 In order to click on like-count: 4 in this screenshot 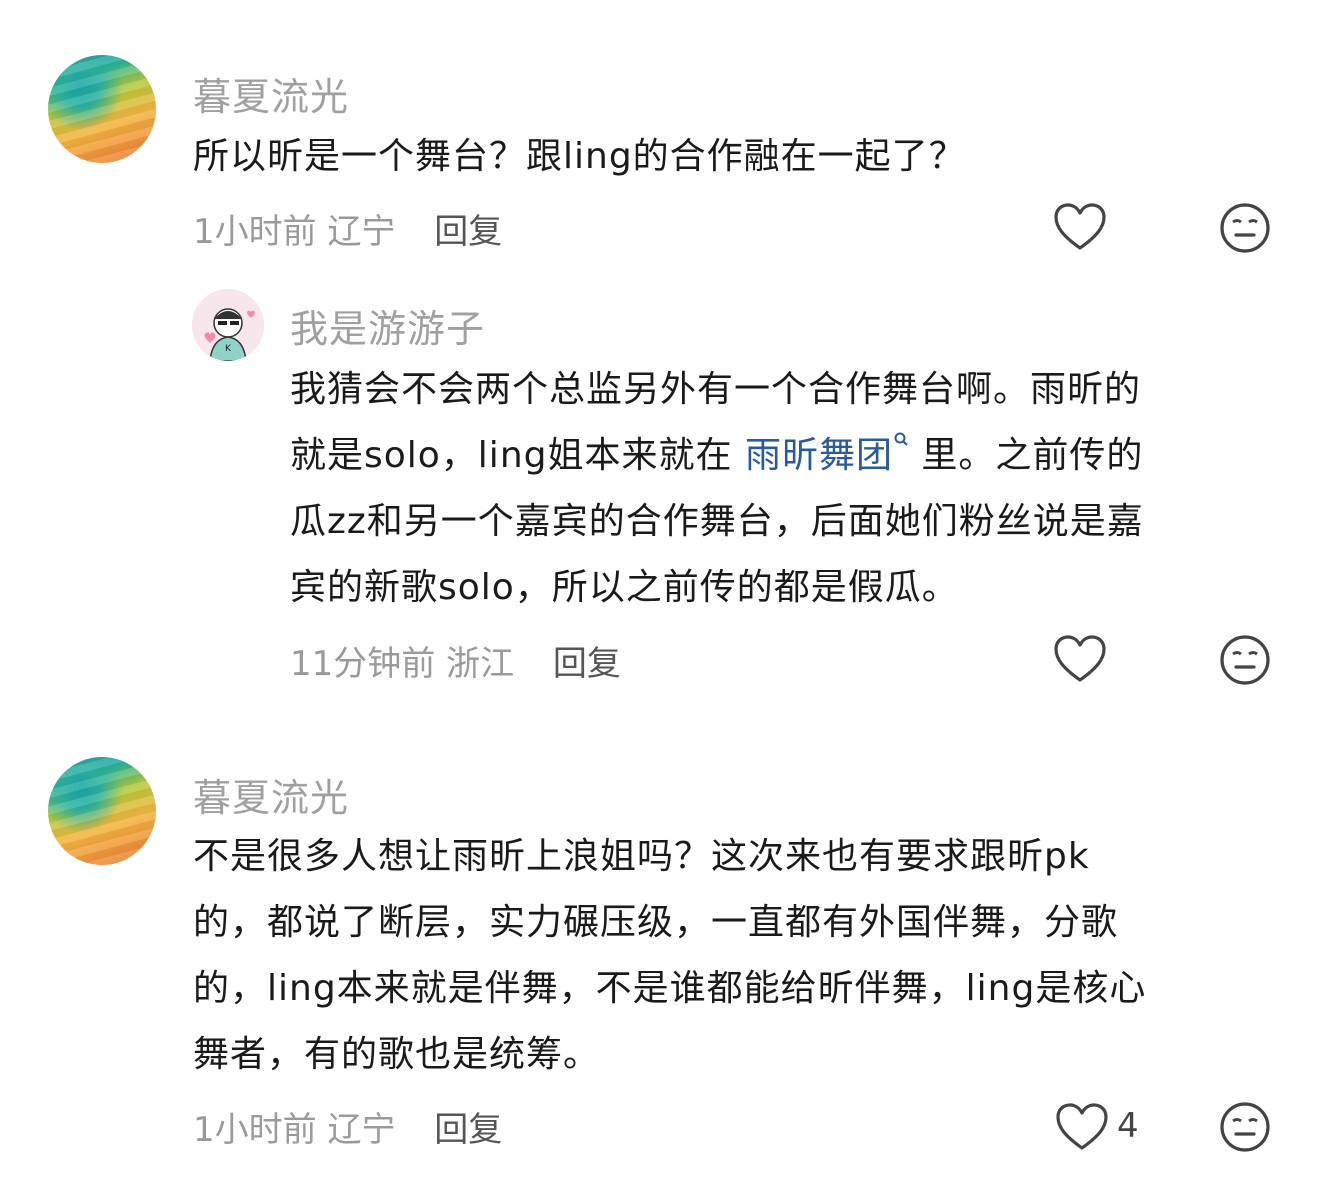, I will do `click(1128, 1126)`.